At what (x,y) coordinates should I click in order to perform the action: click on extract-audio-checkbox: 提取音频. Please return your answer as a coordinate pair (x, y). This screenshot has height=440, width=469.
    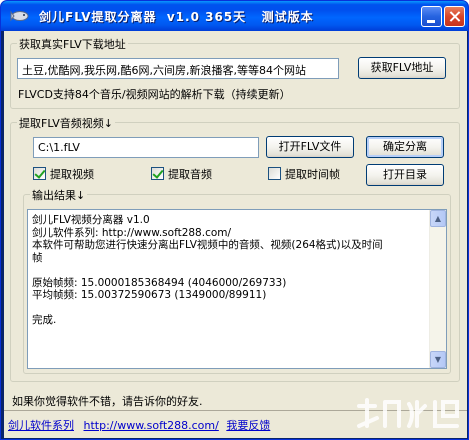
    Looking at the image, I should click on (181, 173).